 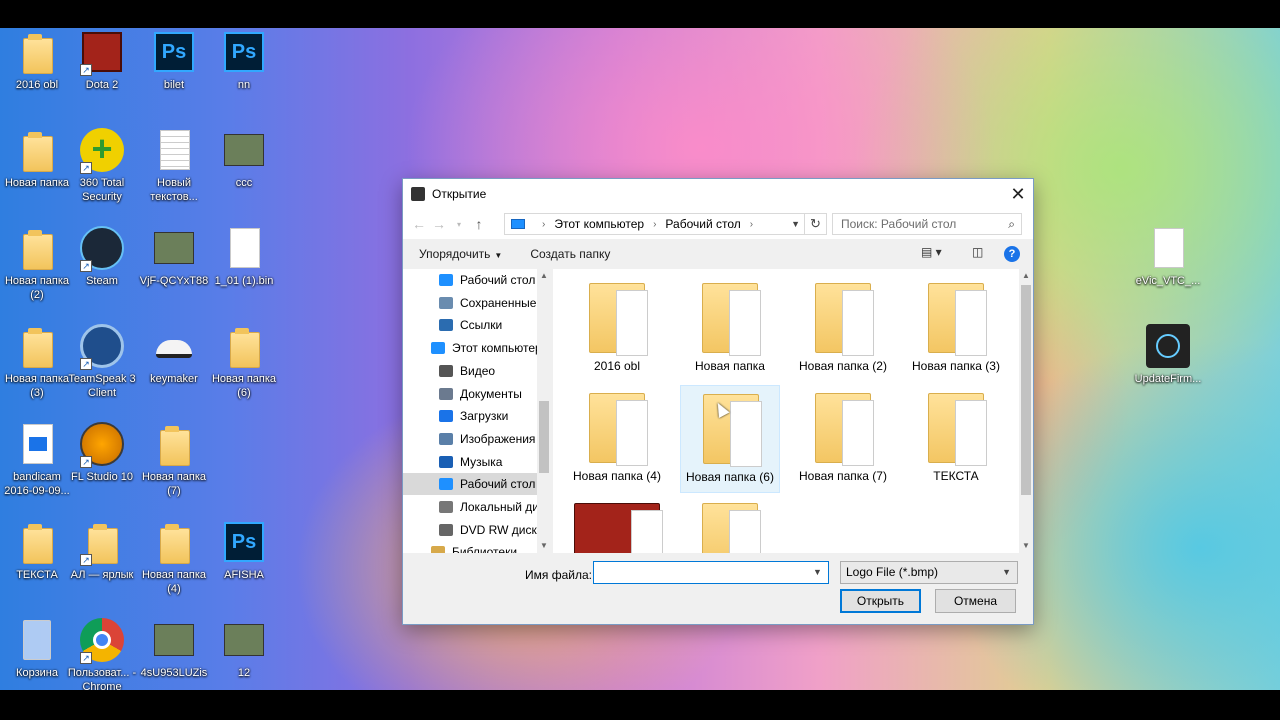 I want to click on desktop-icon: ccc, so click(x=244, y=158).